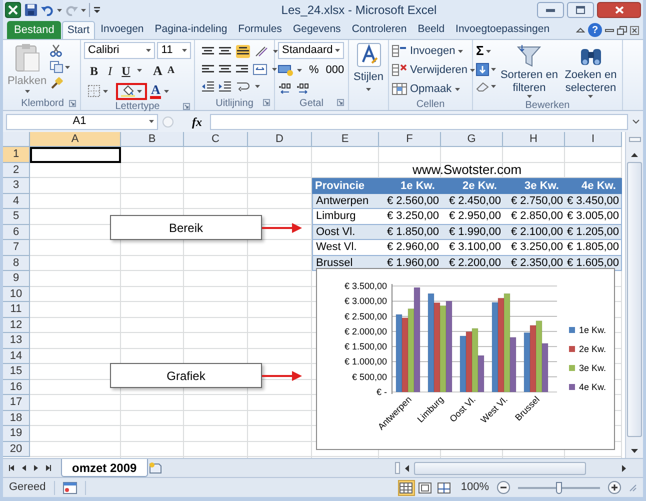 This screenshot has height=501, width=646. What do you see at coordinates (593, 201) in the screenshot?
I see `table-cell: € 3.450,00` at bounding box center [593, 201].